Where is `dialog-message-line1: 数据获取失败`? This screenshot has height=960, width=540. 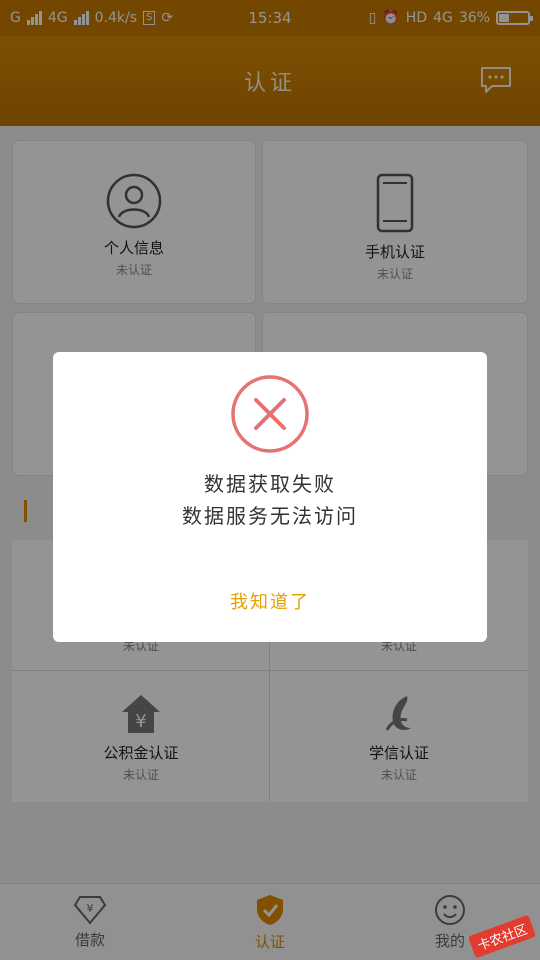
dialog-message-line1: 数据获取失败 is located at coordinates (270, 484).